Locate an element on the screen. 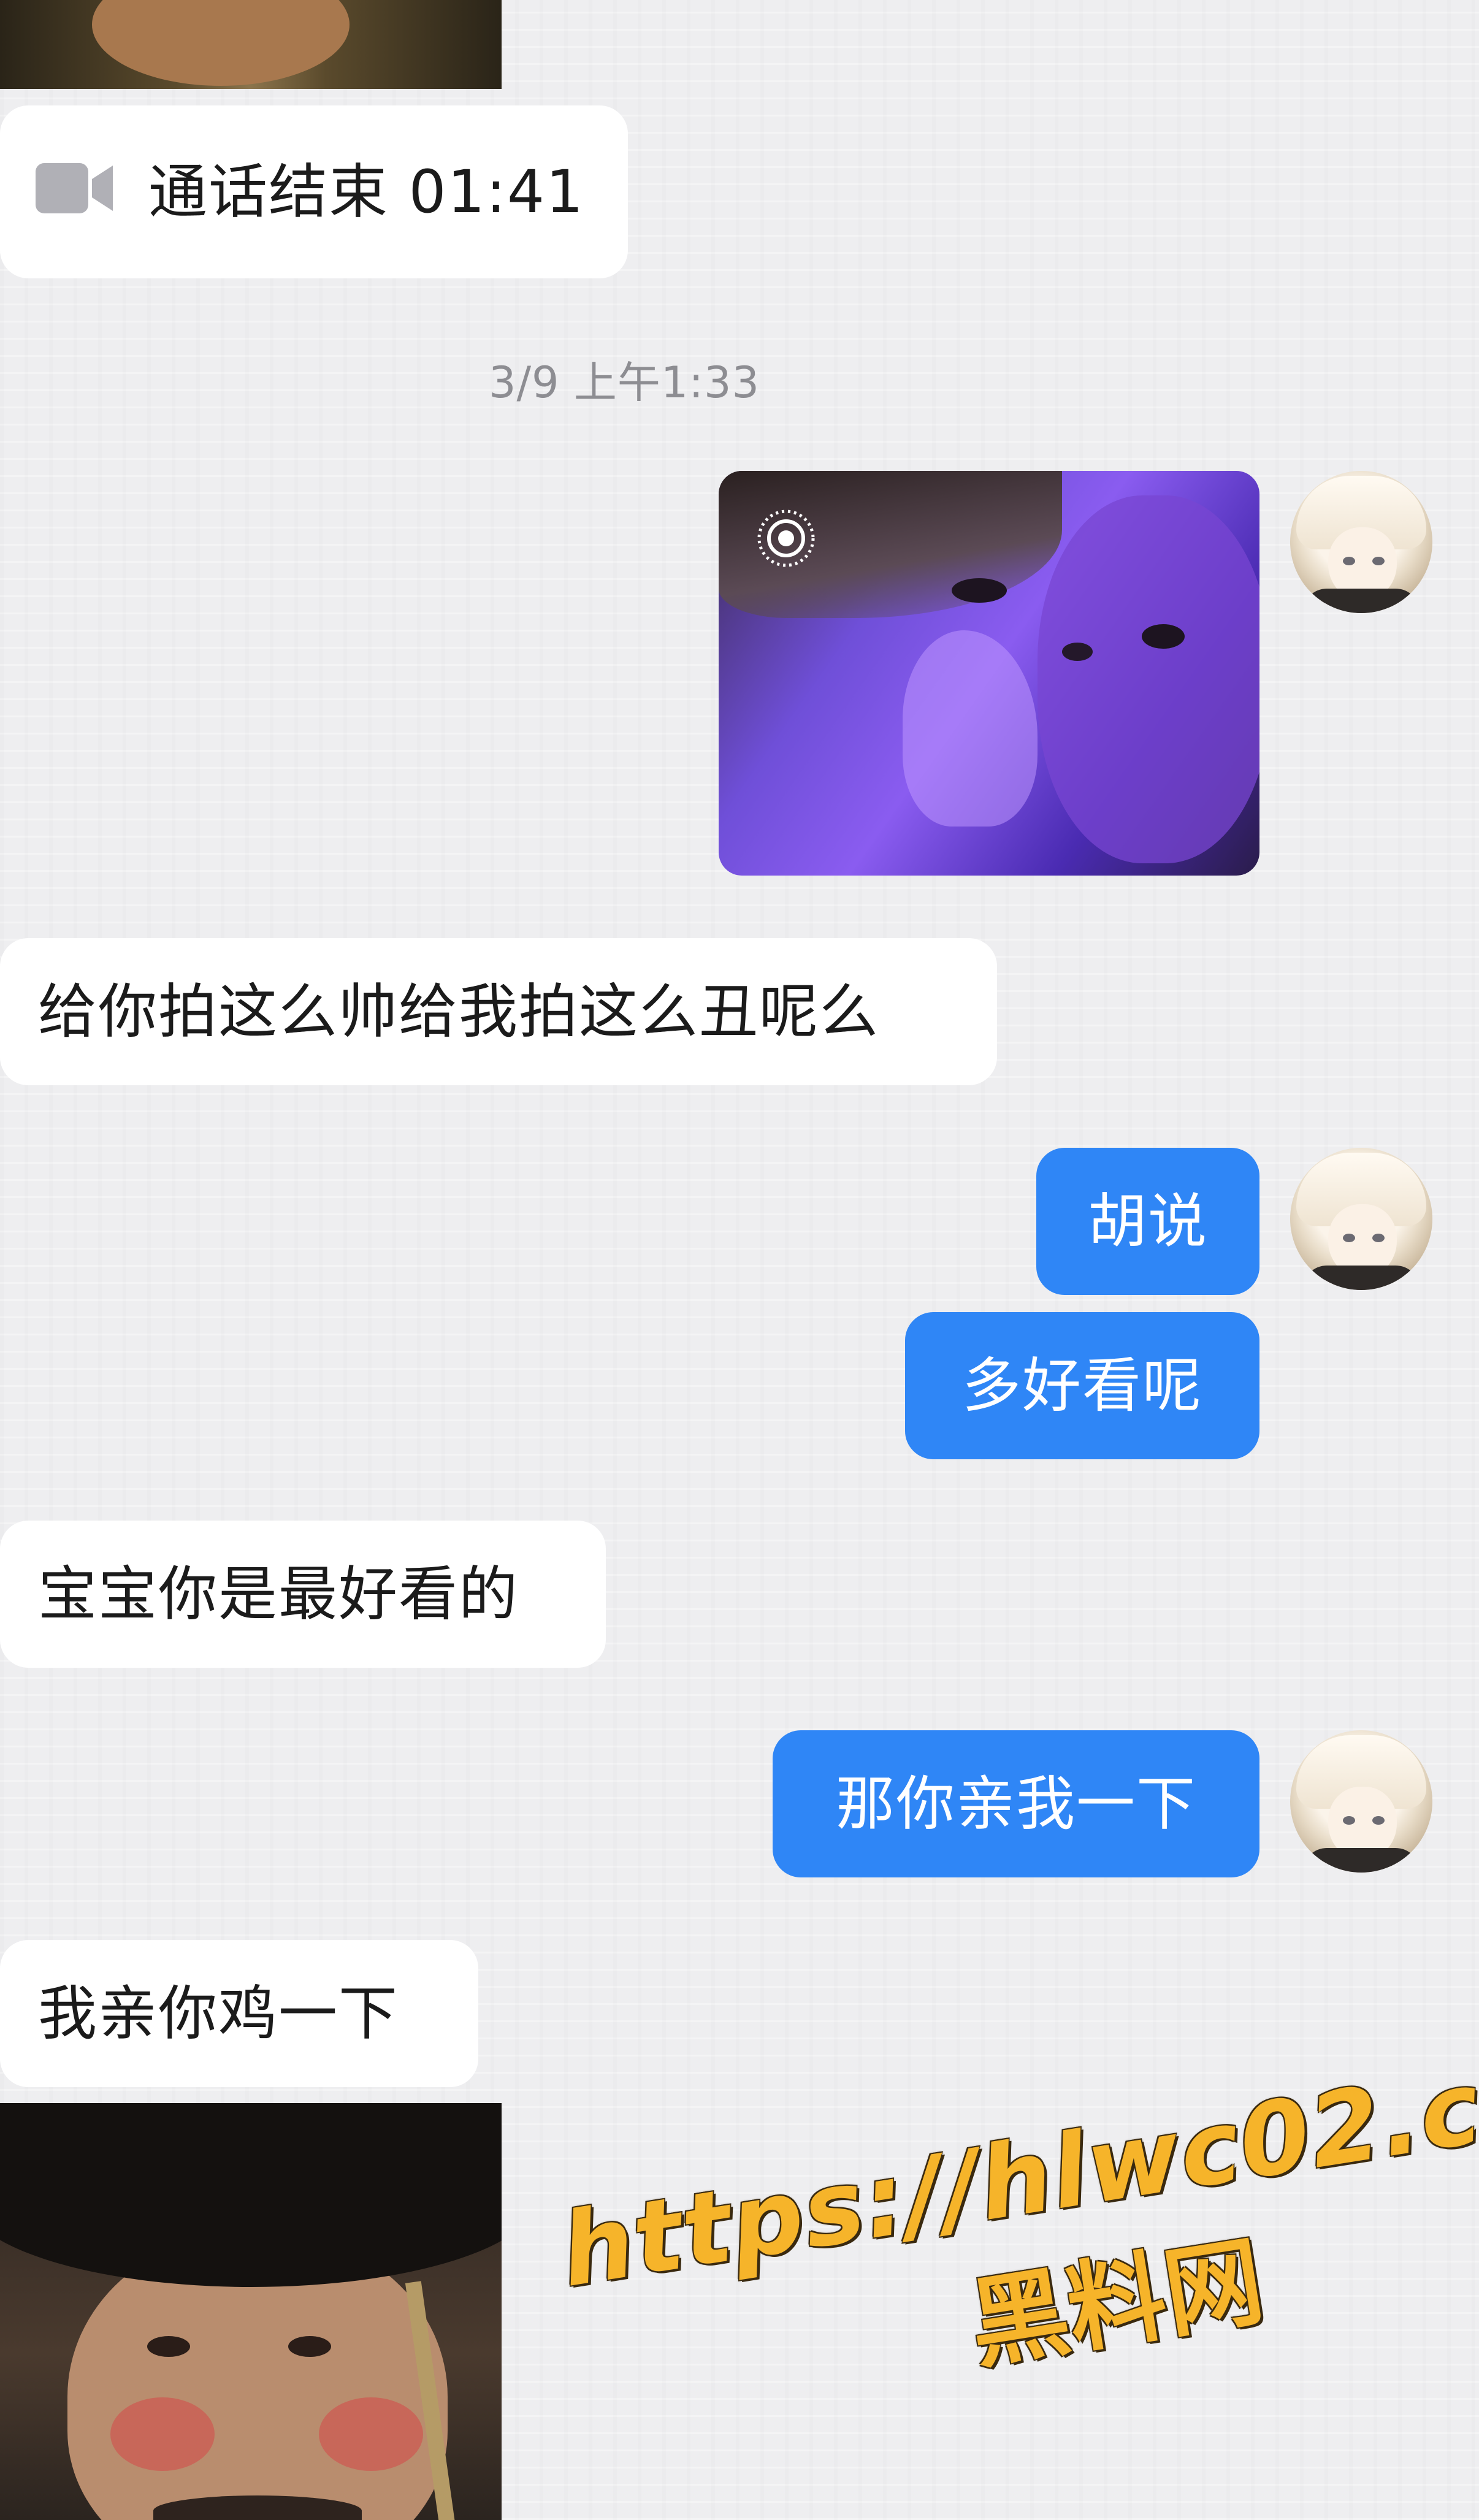 Image resolution: width=1479 pixels, height=2520 pixels. message-text: 那你亲我一下 is located at coordinates (1016, 1804).